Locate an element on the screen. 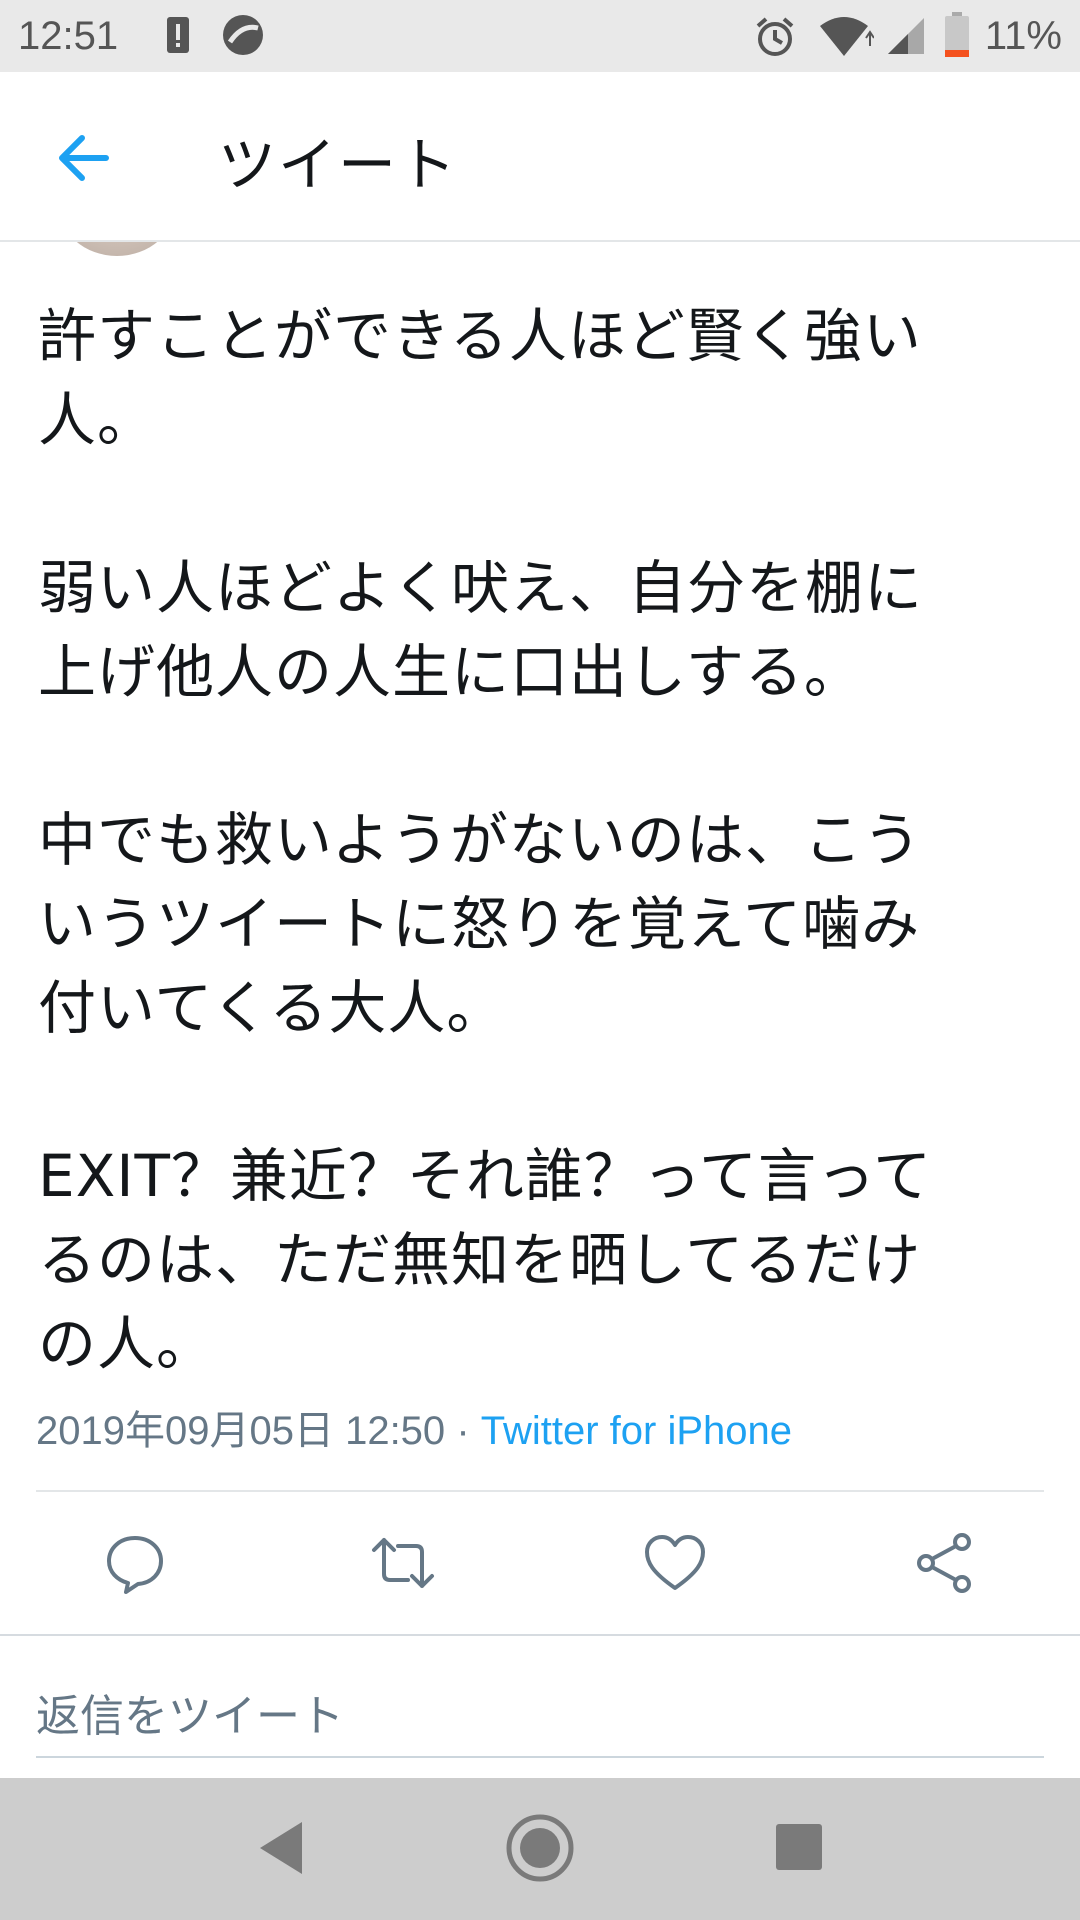  tweet-paragraph: EXIT？兼近？それ誰？って言って るのは、ただ無知を晒してるだけ の人。 is located at coordinates (485, 1260).